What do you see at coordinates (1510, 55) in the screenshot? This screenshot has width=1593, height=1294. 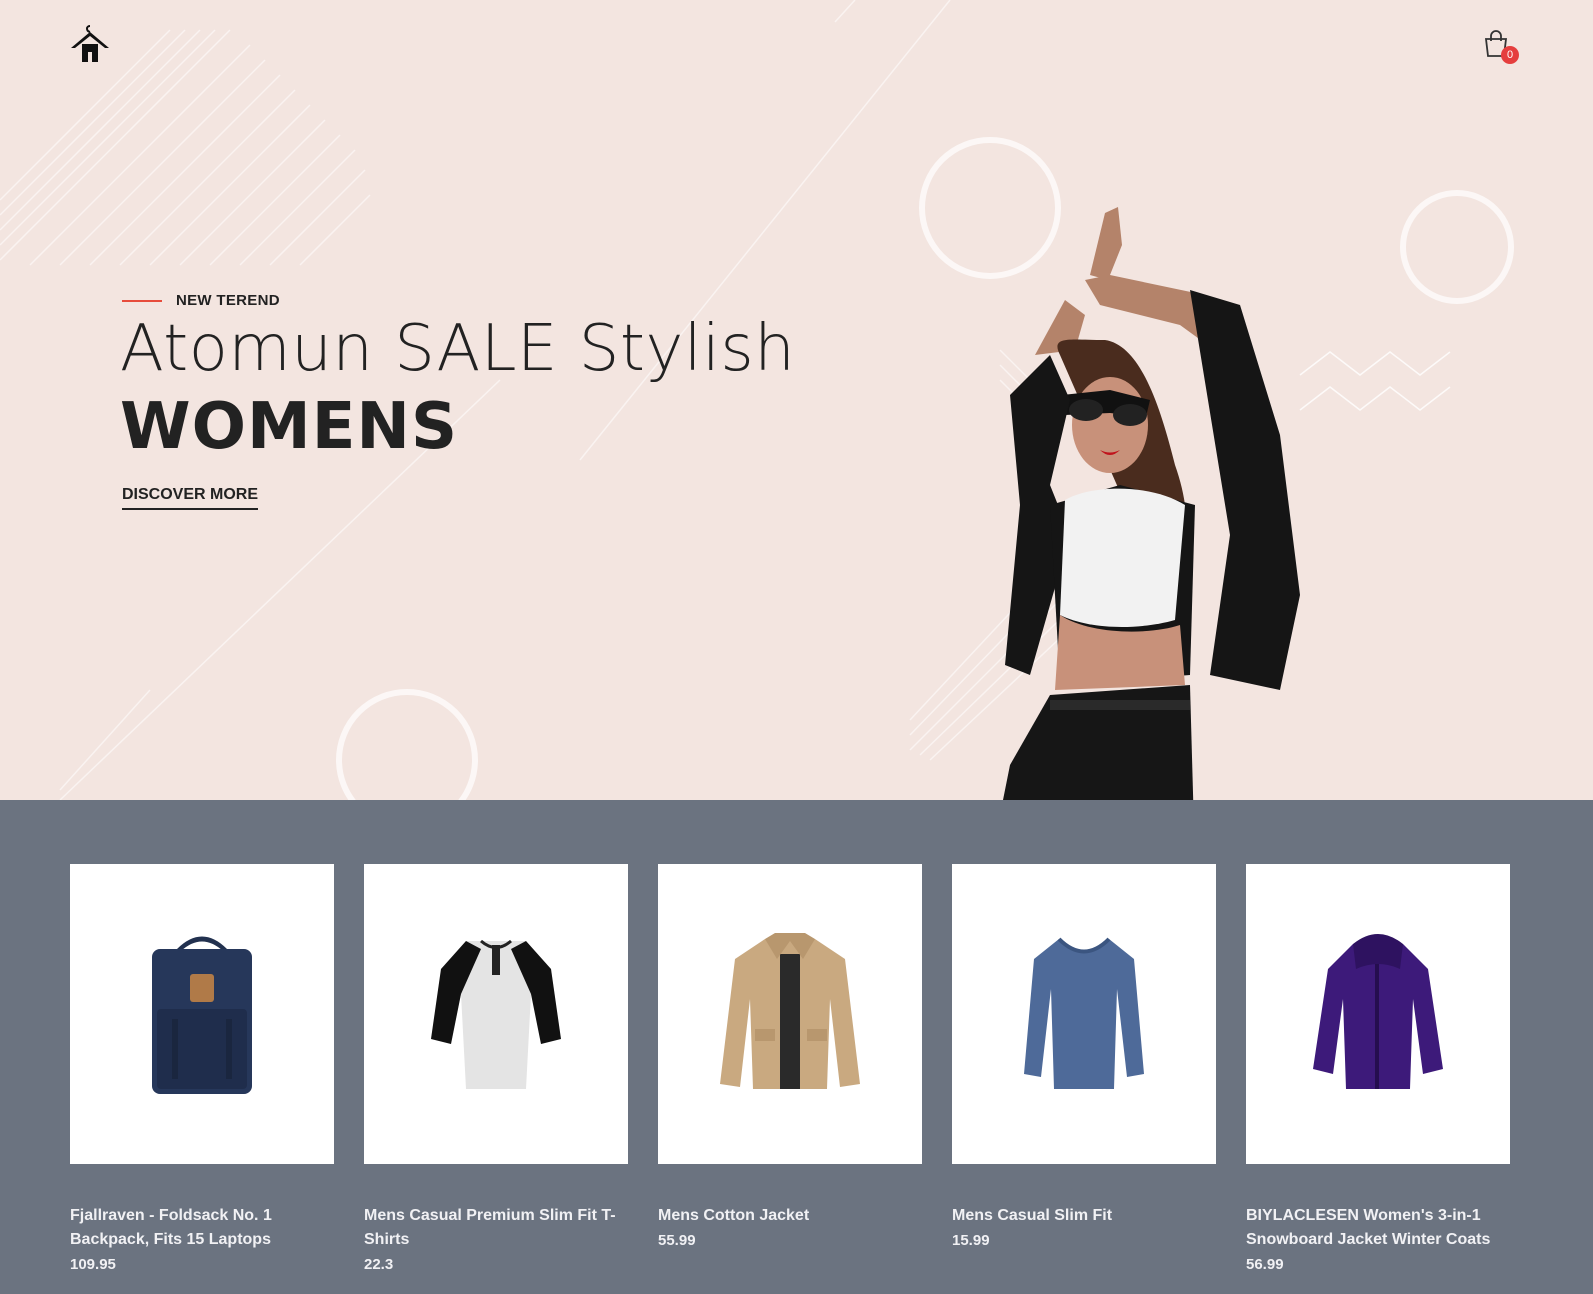 I see `cart-count-badge: 0` at bounding box center [1510, 55].